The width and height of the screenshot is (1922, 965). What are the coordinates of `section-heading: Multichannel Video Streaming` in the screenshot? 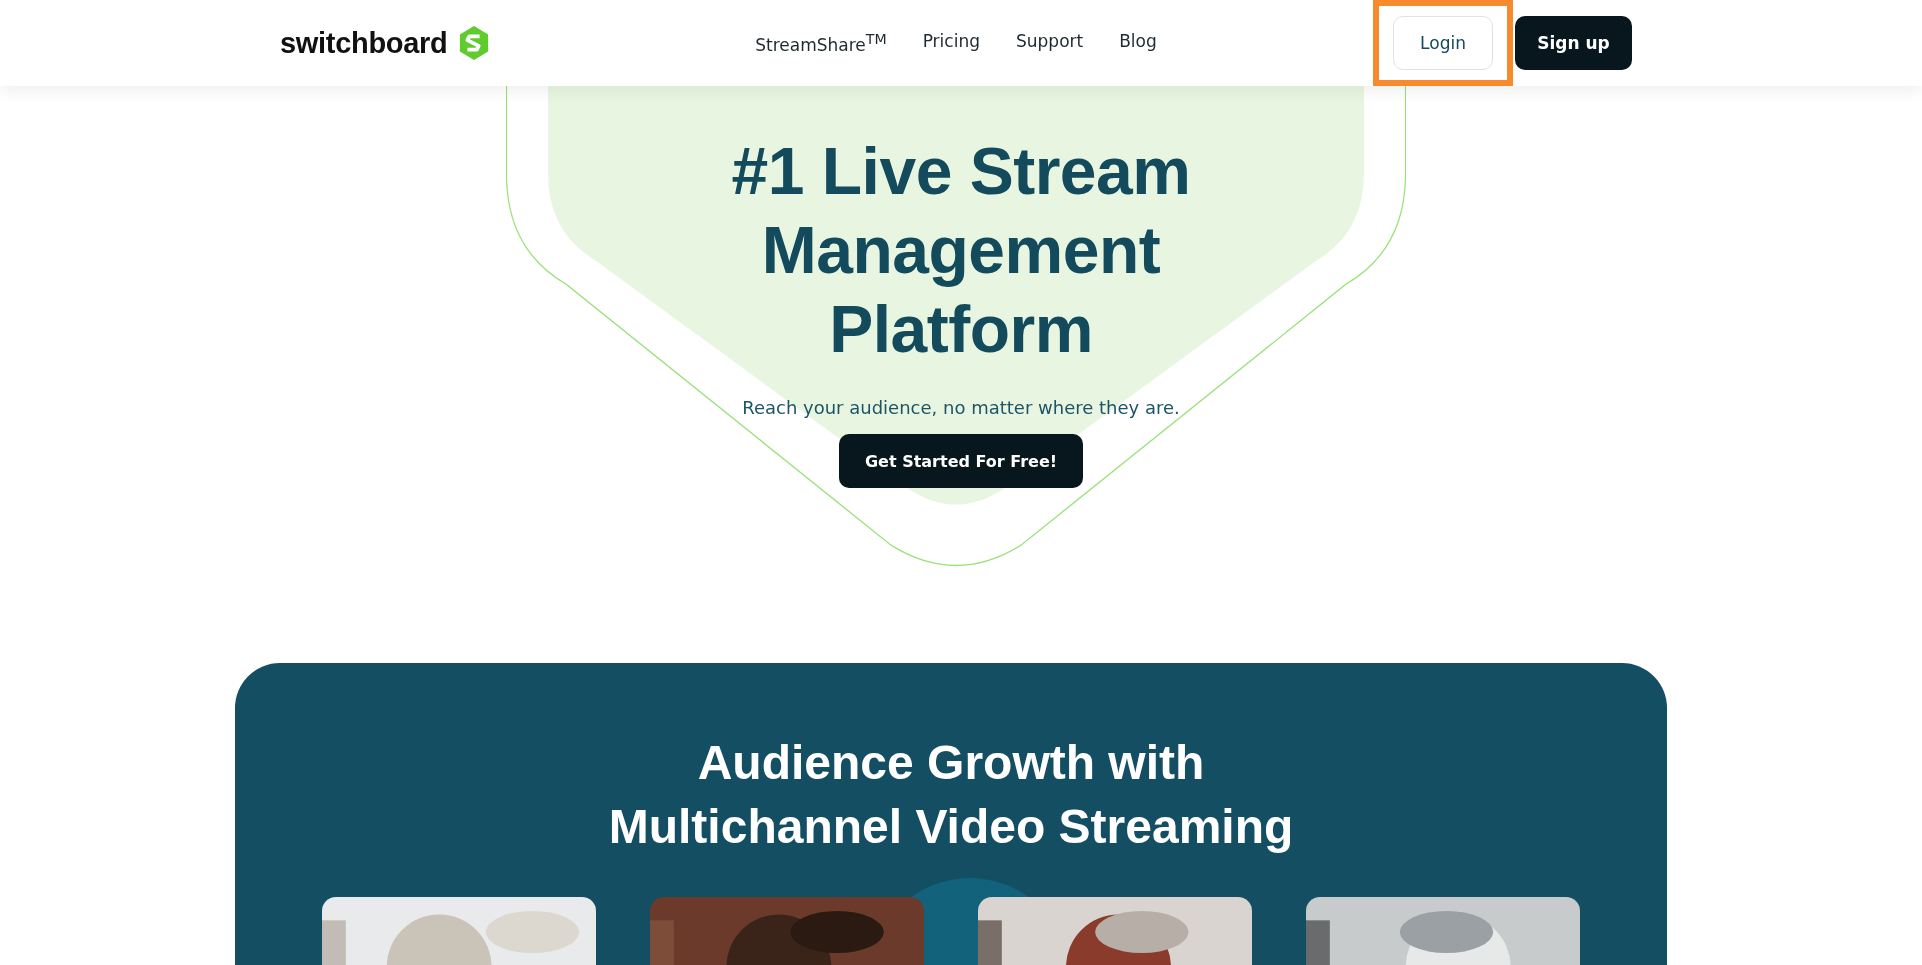 It's located at (951, 827).